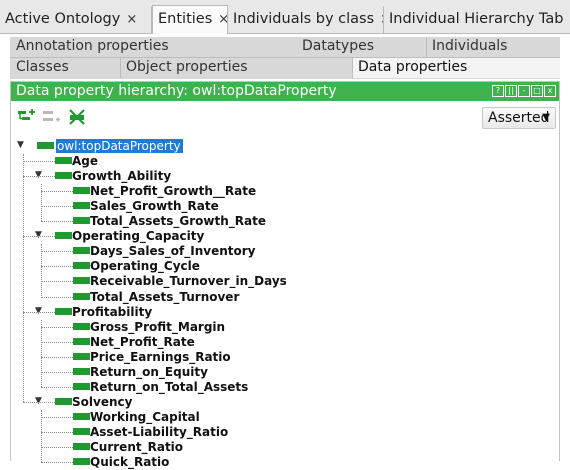 The height and width of the screenshot is (470, 570). Describe the element at coordinates (281, 176) in the screenshot. I see `tree-node: ▼ Growth_Ability` at that location.